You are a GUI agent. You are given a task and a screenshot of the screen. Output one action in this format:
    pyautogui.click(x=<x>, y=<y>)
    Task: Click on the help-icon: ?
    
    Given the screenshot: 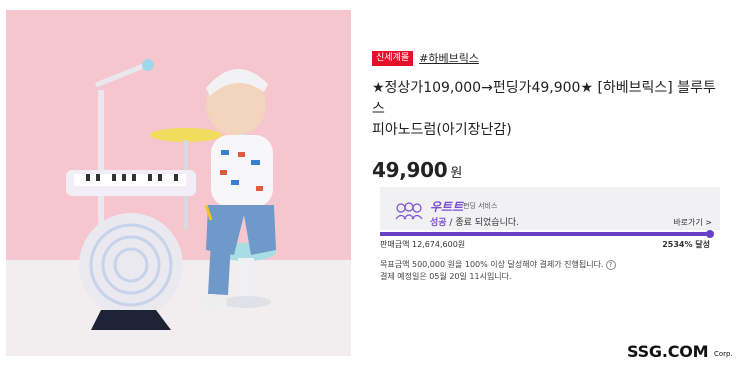 What is the action you would take?
    pyautogui.click(x=610, y=264)
    